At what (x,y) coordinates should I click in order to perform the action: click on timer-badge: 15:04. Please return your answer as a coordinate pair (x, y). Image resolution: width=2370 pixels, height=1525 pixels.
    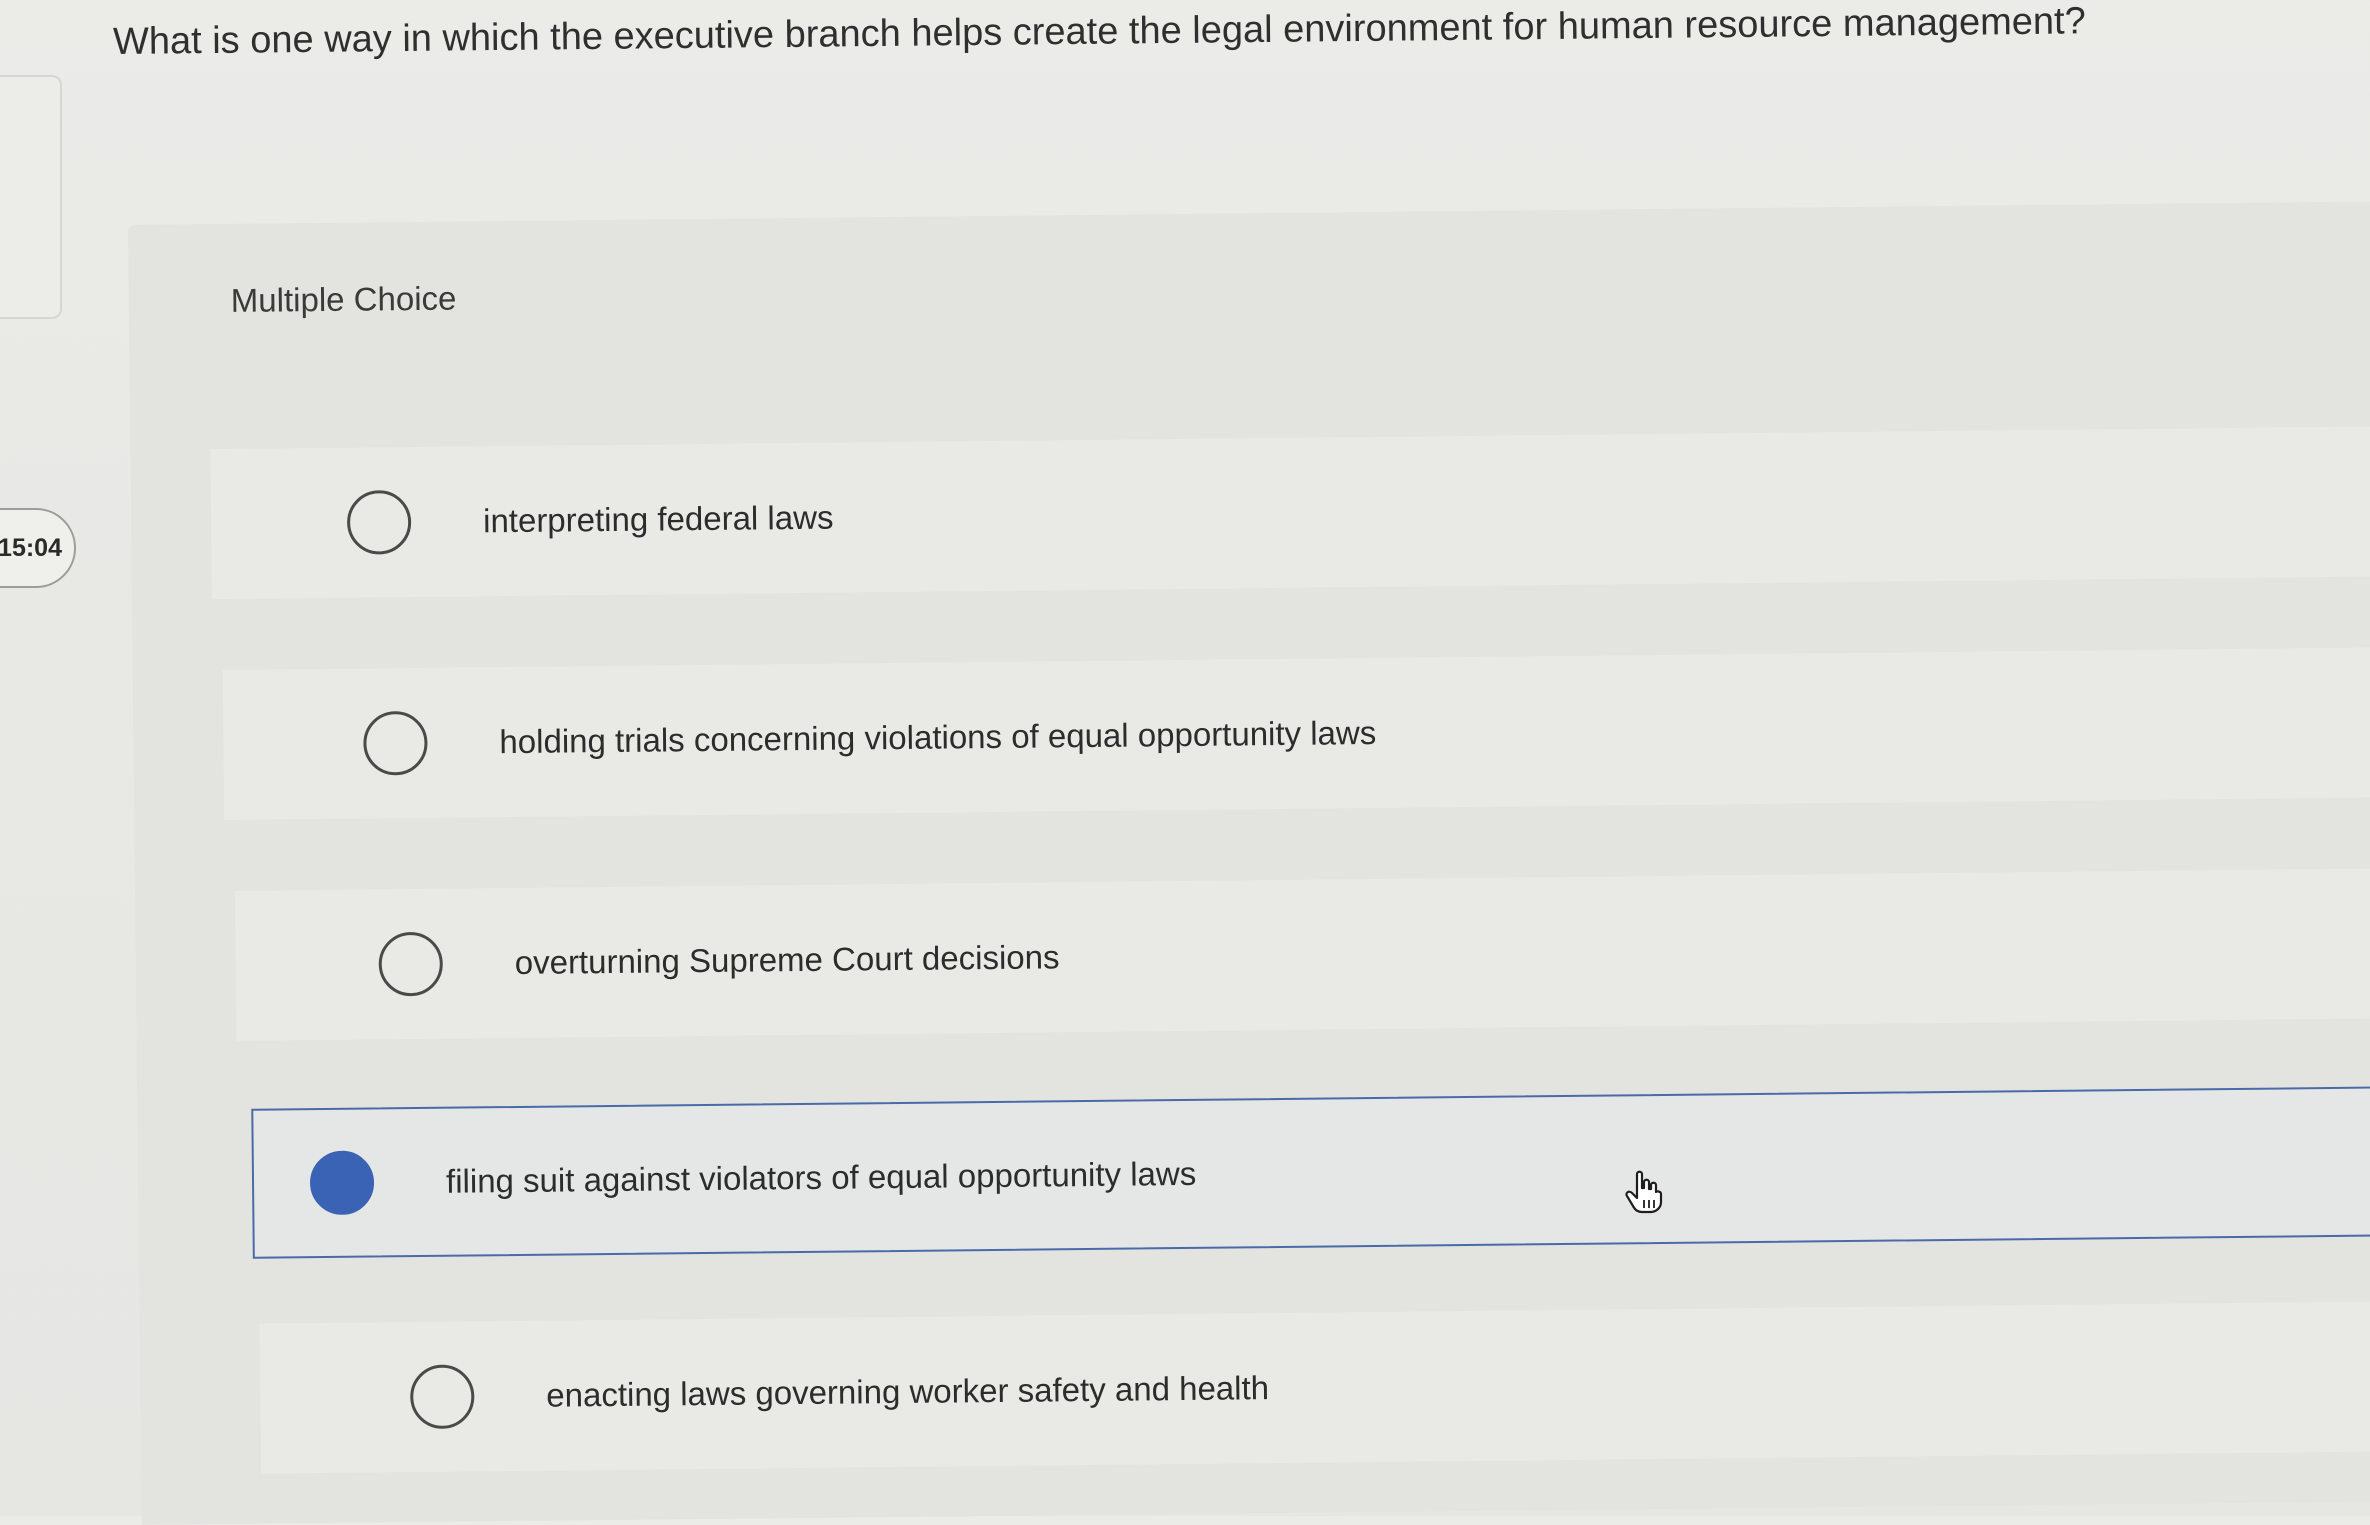
    Looking at the image, I should click on (38, 548).